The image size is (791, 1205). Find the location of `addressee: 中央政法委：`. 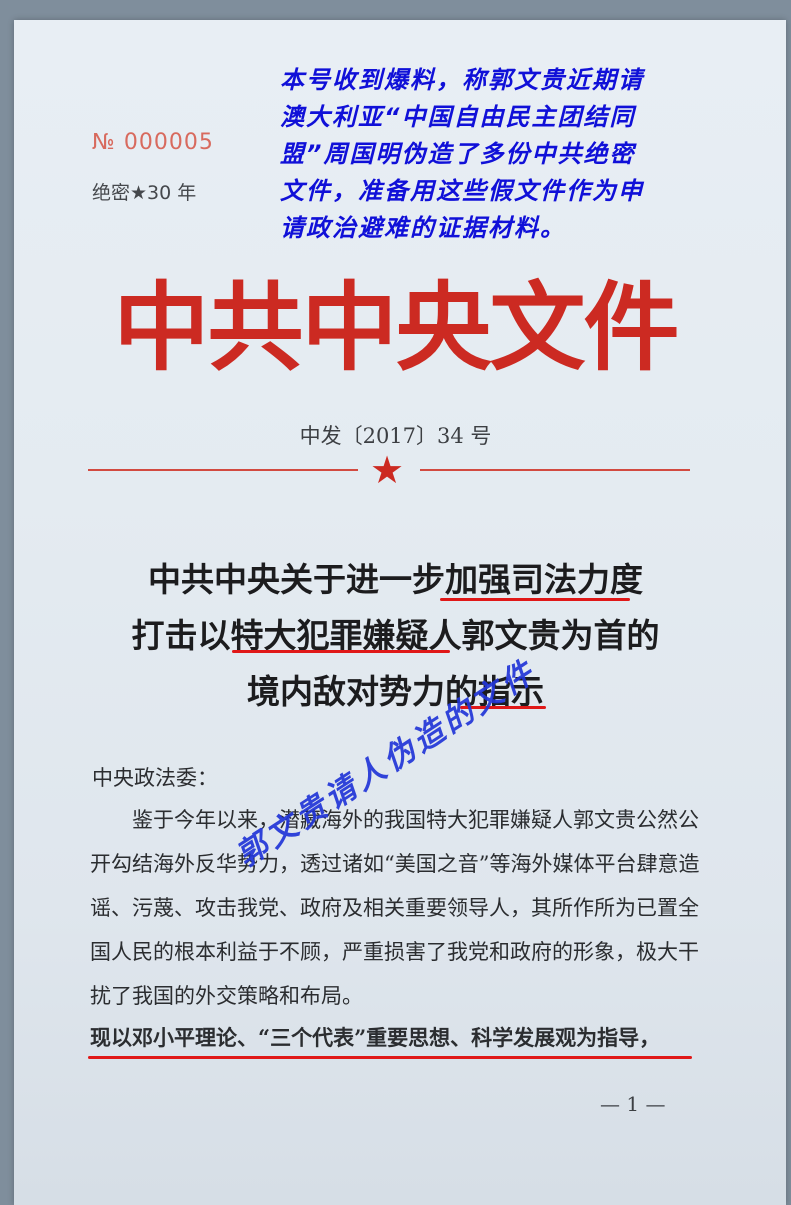

addressee: 中央政法委： is located at coordinates (155, 778).